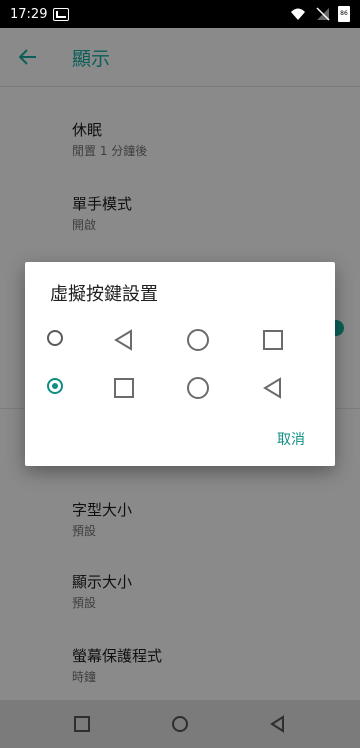 The width and height of the screenshot is (360, 748). I want to click on system-navigation-bar, so click(180, 724).